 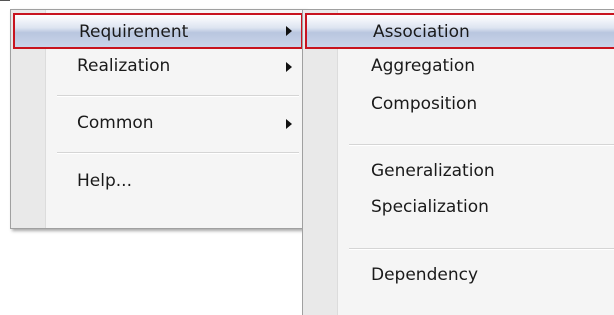 I want to click on submenu-item-association: Association, so click(x=459, y=31).